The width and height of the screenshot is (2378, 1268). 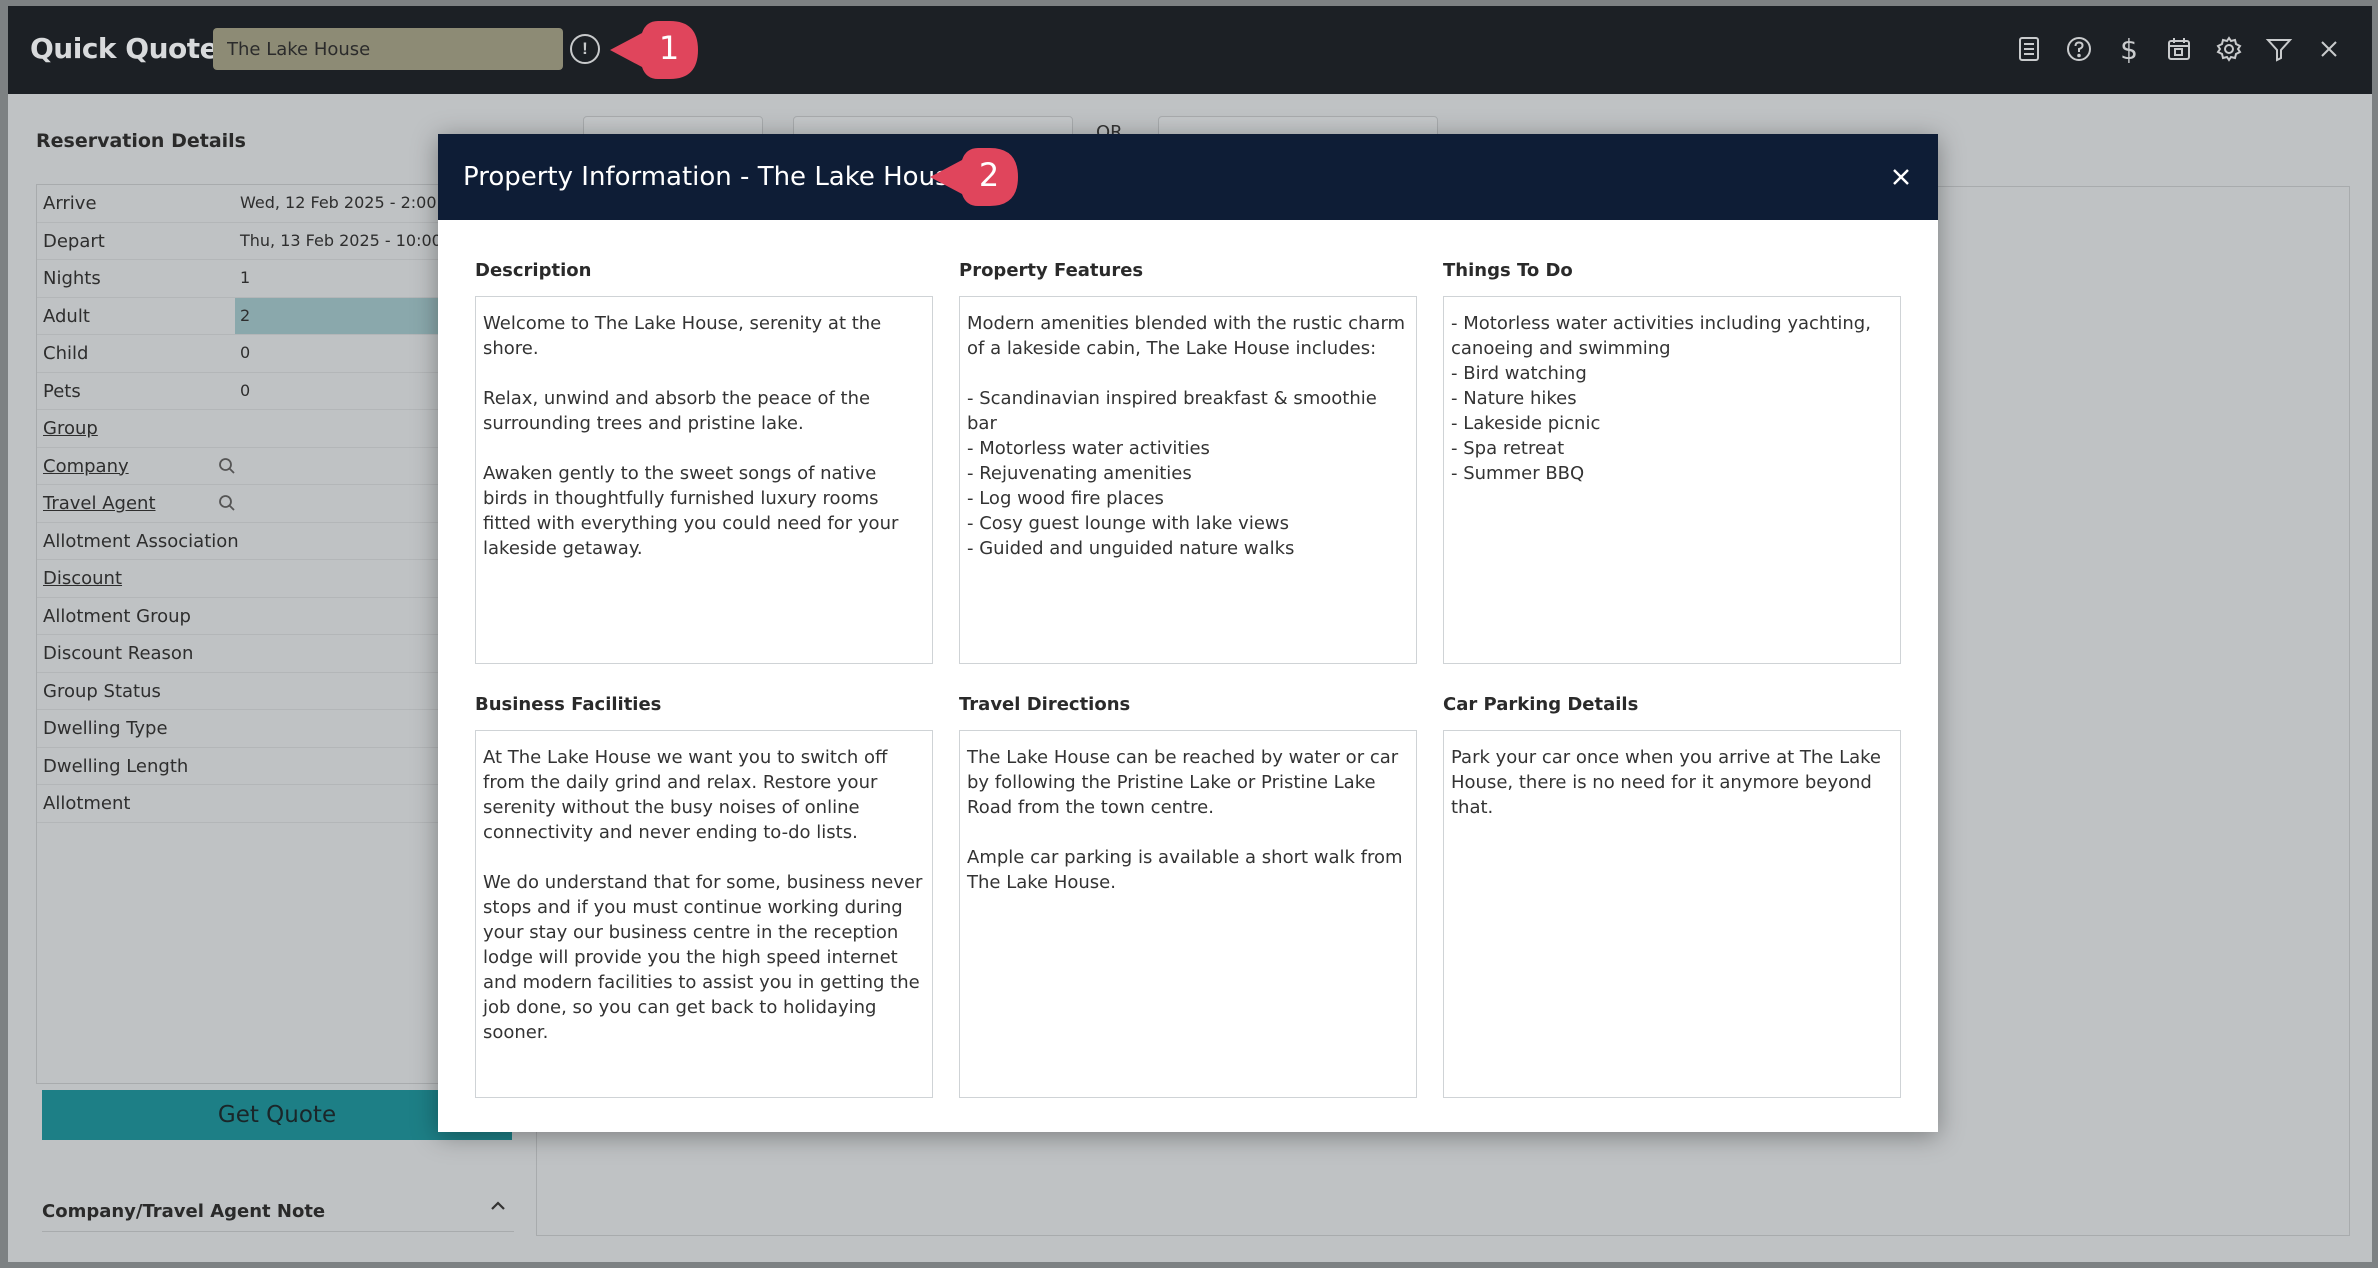 I want to click on divider, so click(x=278, y=1231).